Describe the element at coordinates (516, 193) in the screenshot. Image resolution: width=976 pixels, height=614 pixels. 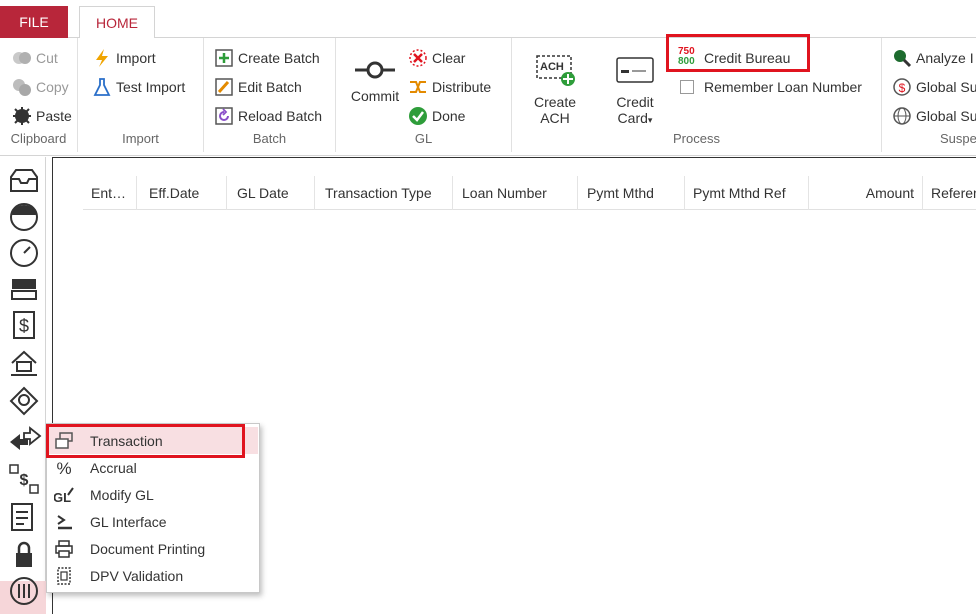
I see `col-loan-number: Loan Number` at that location.